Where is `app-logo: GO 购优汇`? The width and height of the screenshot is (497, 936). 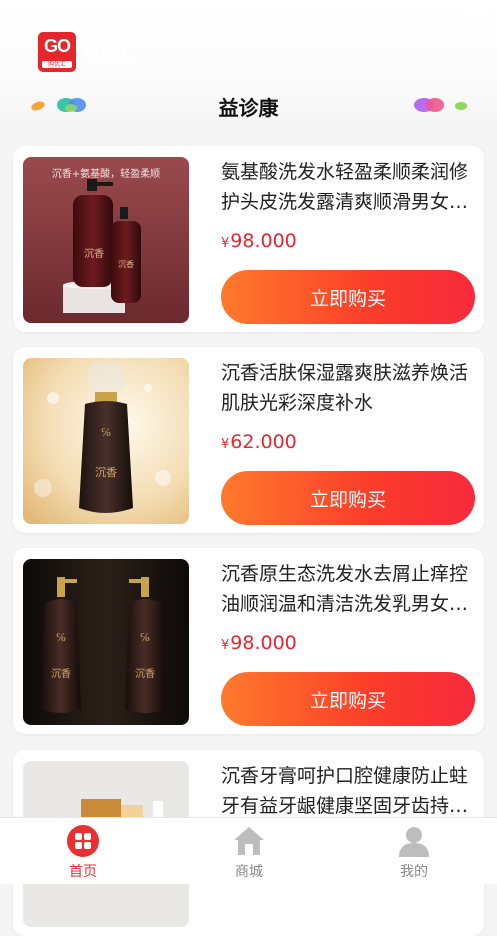
app-logo: GO 购优汇 is located at coordinates (57, 52).